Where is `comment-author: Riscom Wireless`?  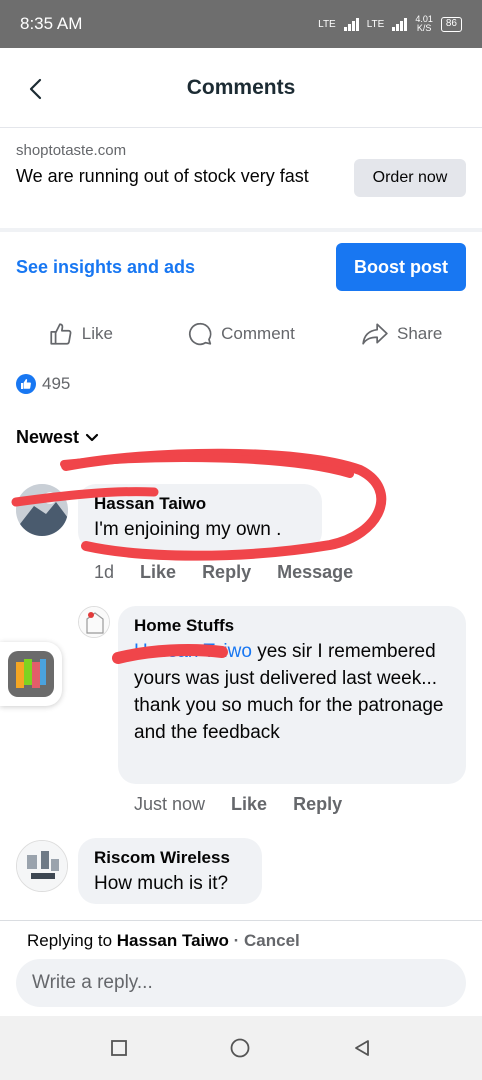 comment-author: Riscom Wireless is located at coordinates (170, 858).